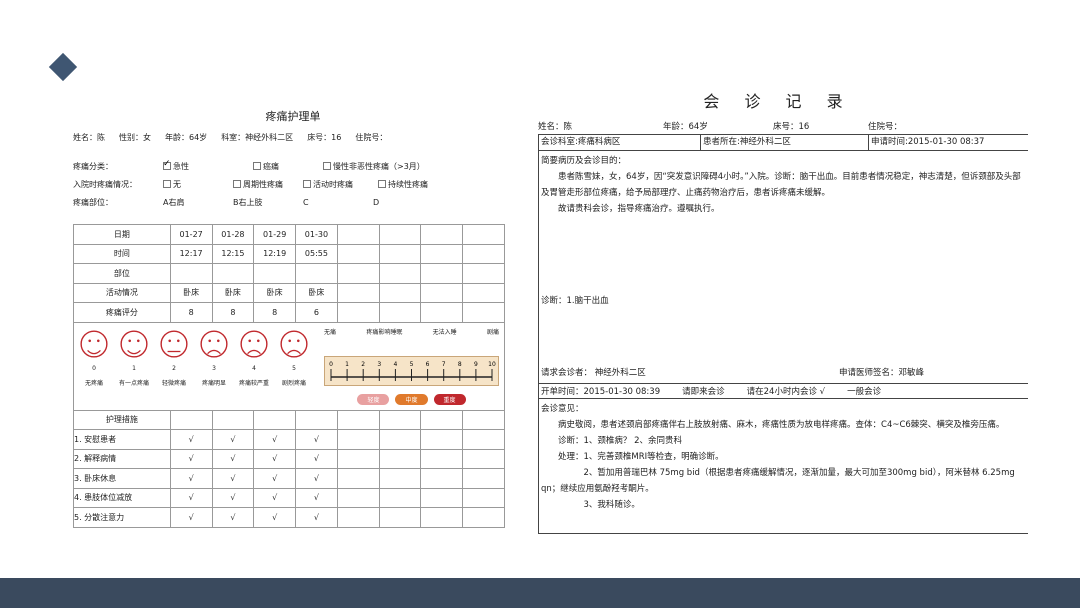 The width and height of the screenshot is (1080, 608). Describe the element at coordinates (253, 383) in the screenshot. I see `face-label: 疼痛较严重` at that location.